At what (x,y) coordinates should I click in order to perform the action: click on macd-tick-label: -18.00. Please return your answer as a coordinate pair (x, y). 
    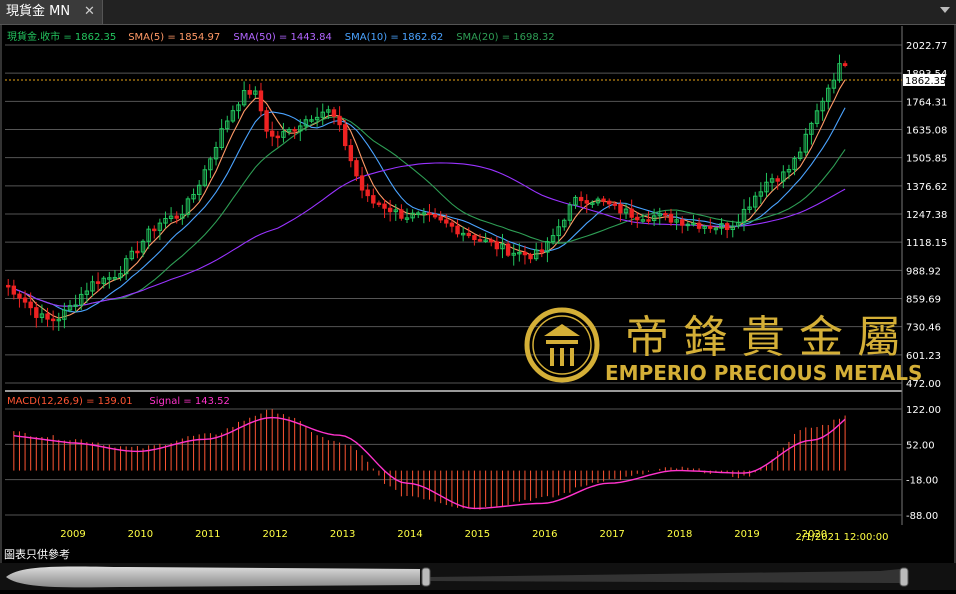
    Looking at the image, I should click on (922, 481).